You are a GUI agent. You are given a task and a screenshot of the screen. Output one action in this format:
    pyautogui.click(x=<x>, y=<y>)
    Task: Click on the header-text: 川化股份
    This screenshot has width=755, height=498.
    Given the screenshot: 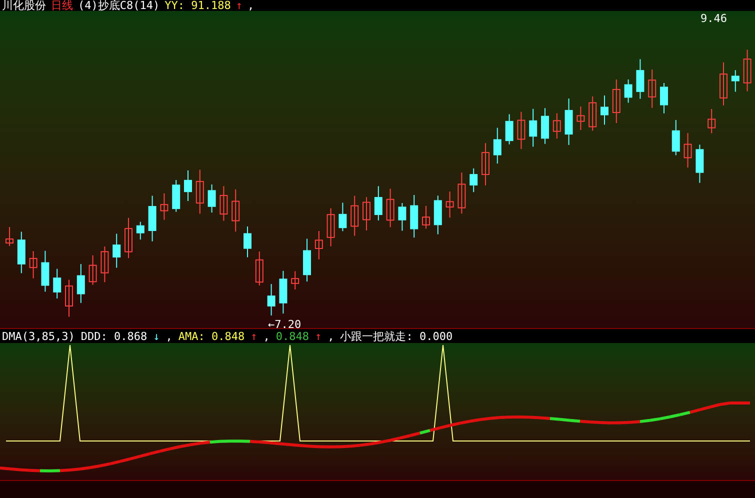 What is the action you would take?
    pyautogui.click(x=24, y=5)
    